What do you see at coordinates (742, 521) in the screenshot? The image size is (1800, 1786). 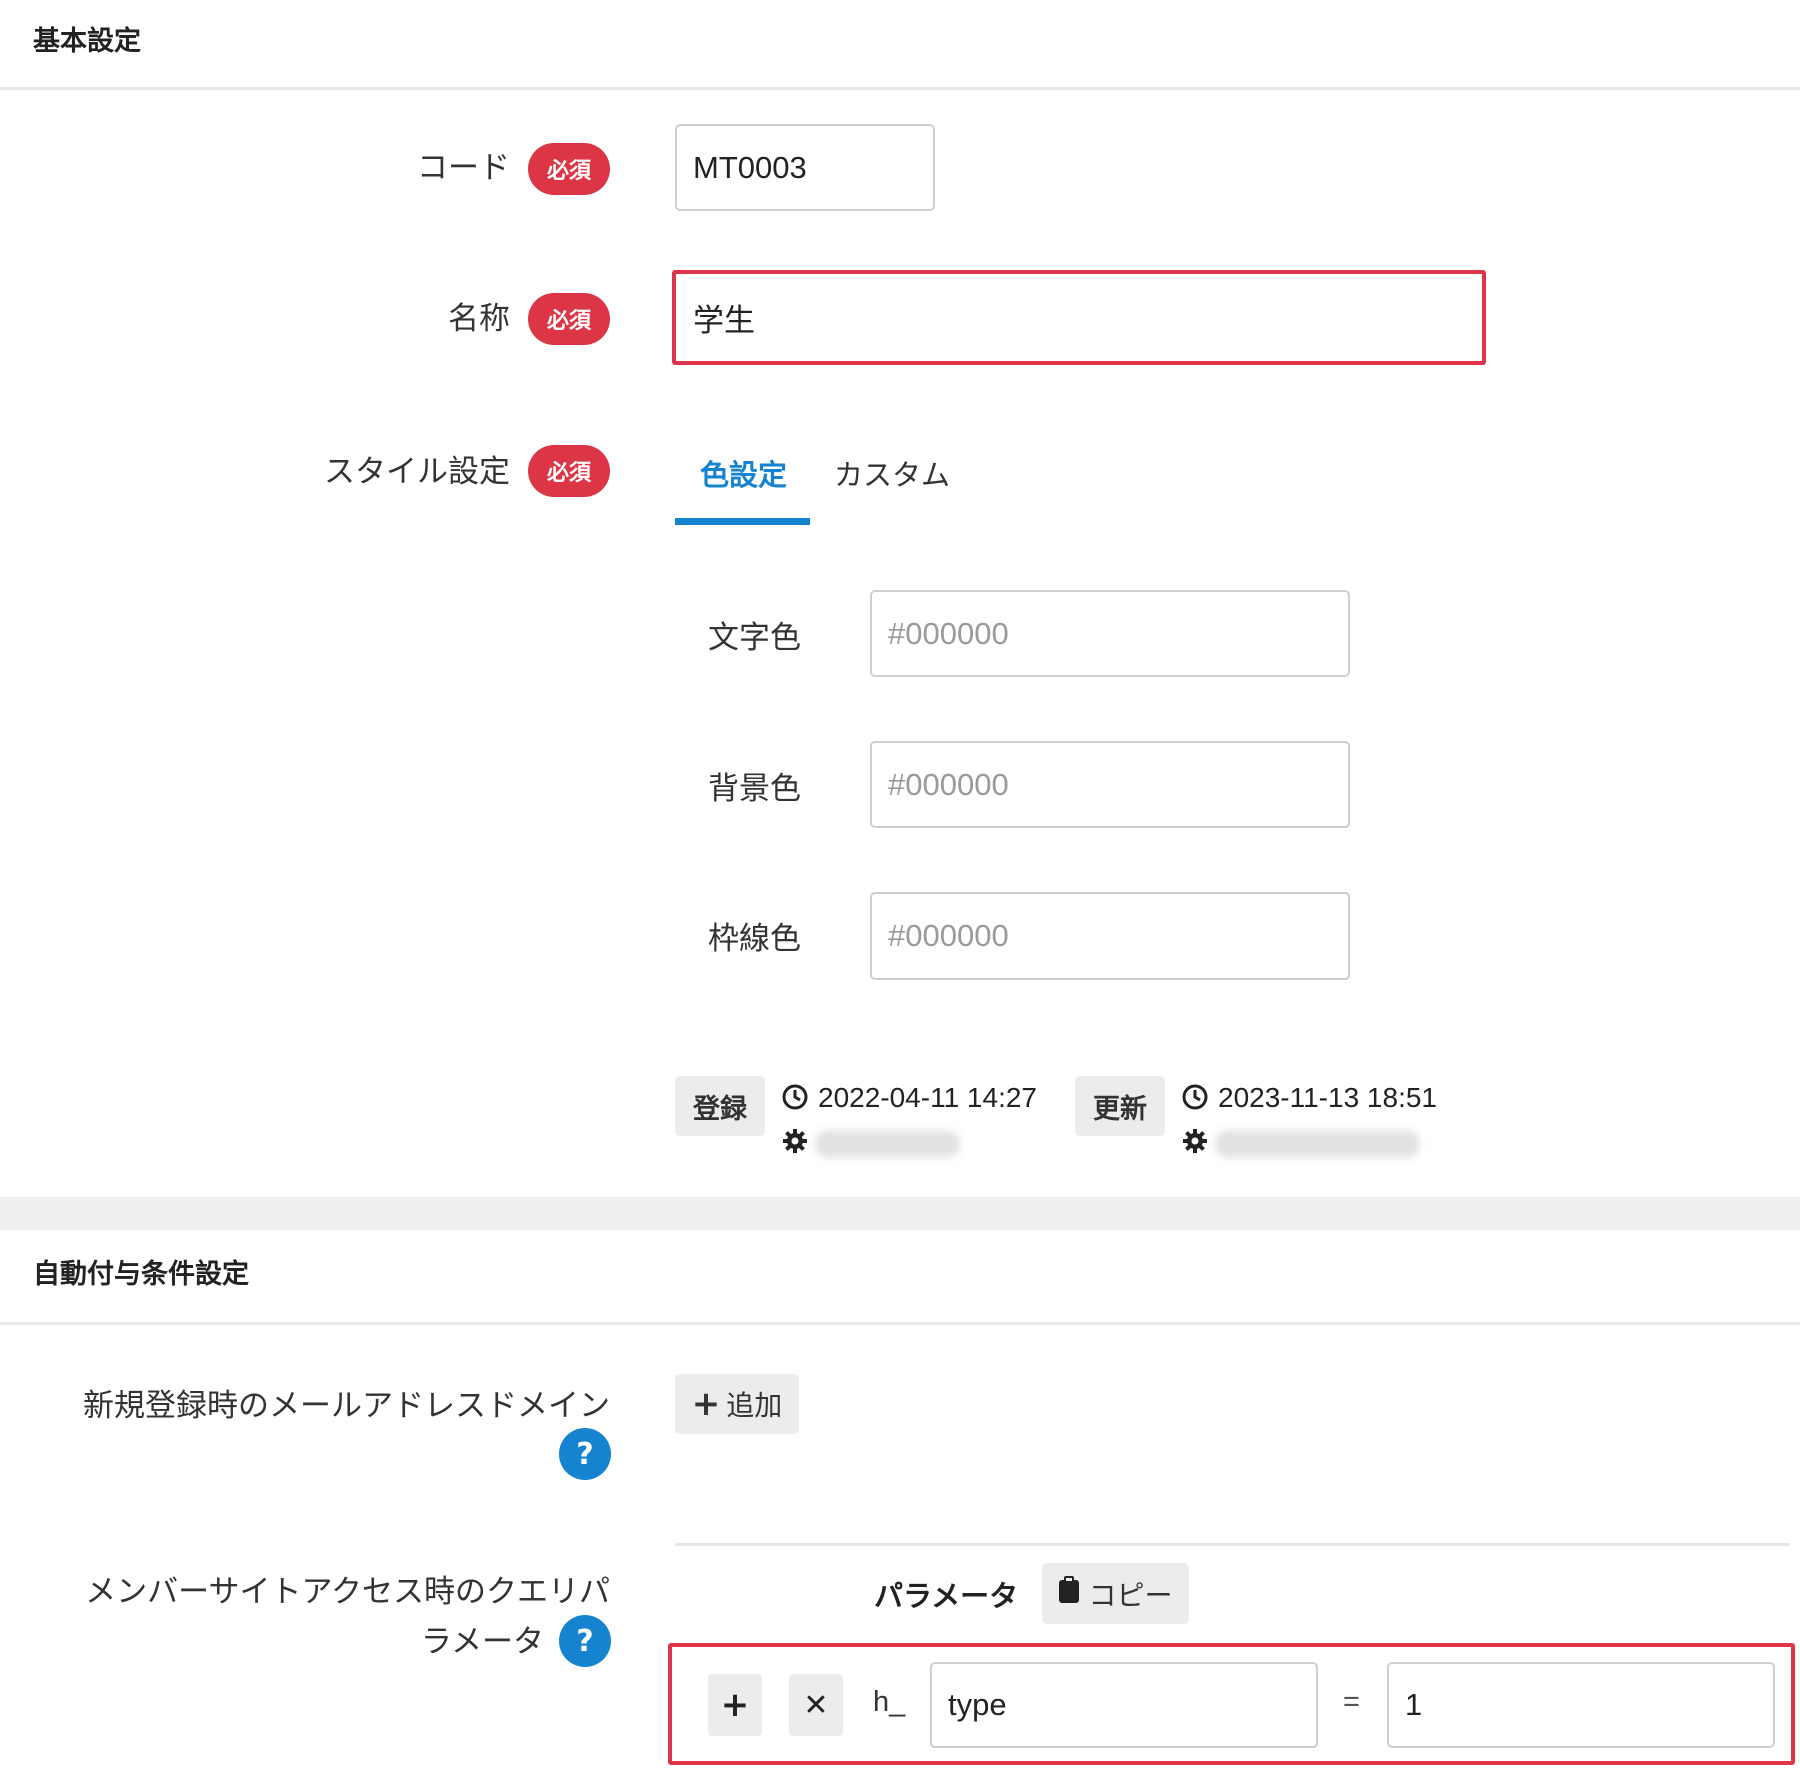 I see `active-tab-underline` at bounding box center [742, 521].